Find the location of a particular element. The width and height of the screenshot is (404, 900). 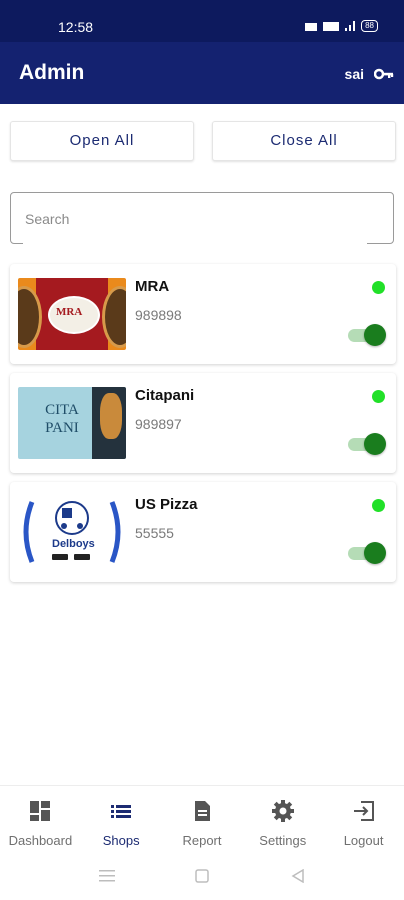

shop-card: MRA MRA 989898 is located at coordinates (203, 314).